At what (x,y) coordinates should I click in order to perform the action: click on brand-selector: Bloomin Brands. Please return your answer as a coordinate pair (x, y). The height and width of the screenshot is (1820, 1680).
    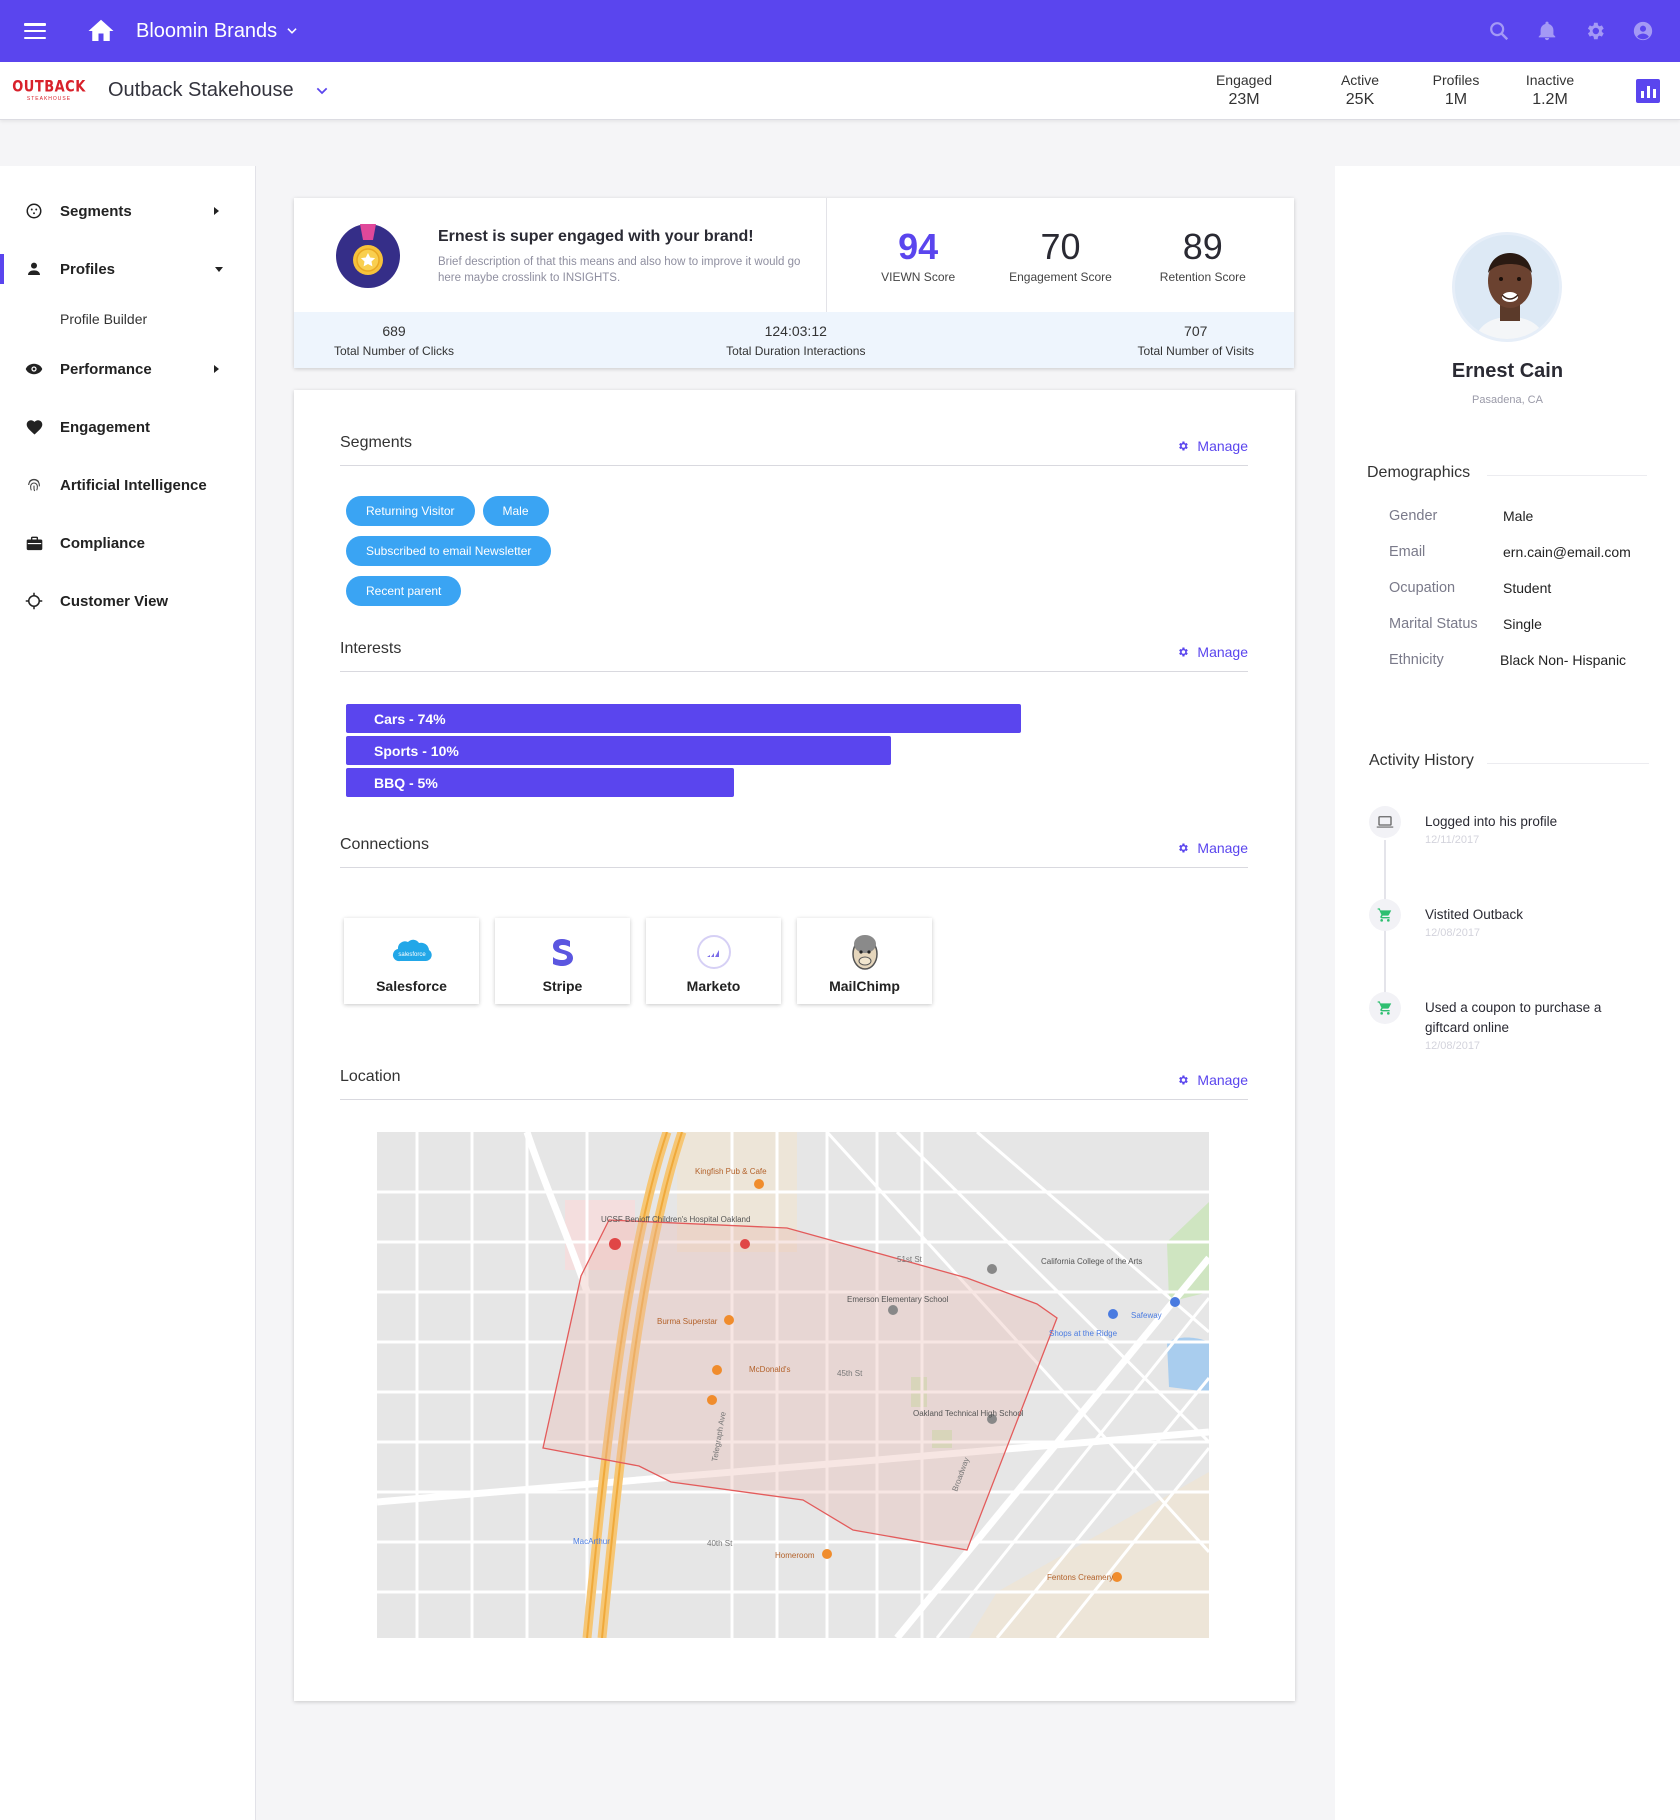
    Looking at the image, I should click on (217, 31).